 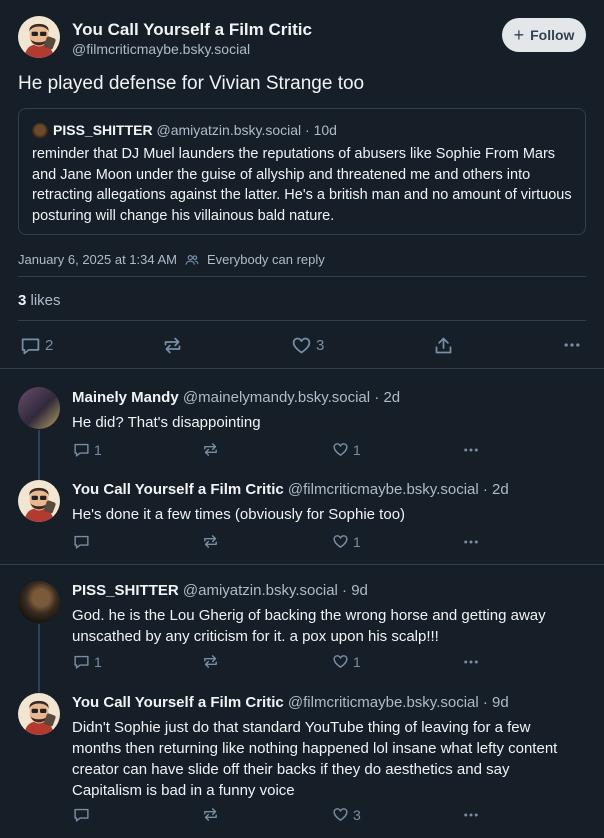 What do you see at coordinates (125, 397) in the screenshot?
I see `reply-author-name: Mainely Mandy` at bounding box center [125, 397].